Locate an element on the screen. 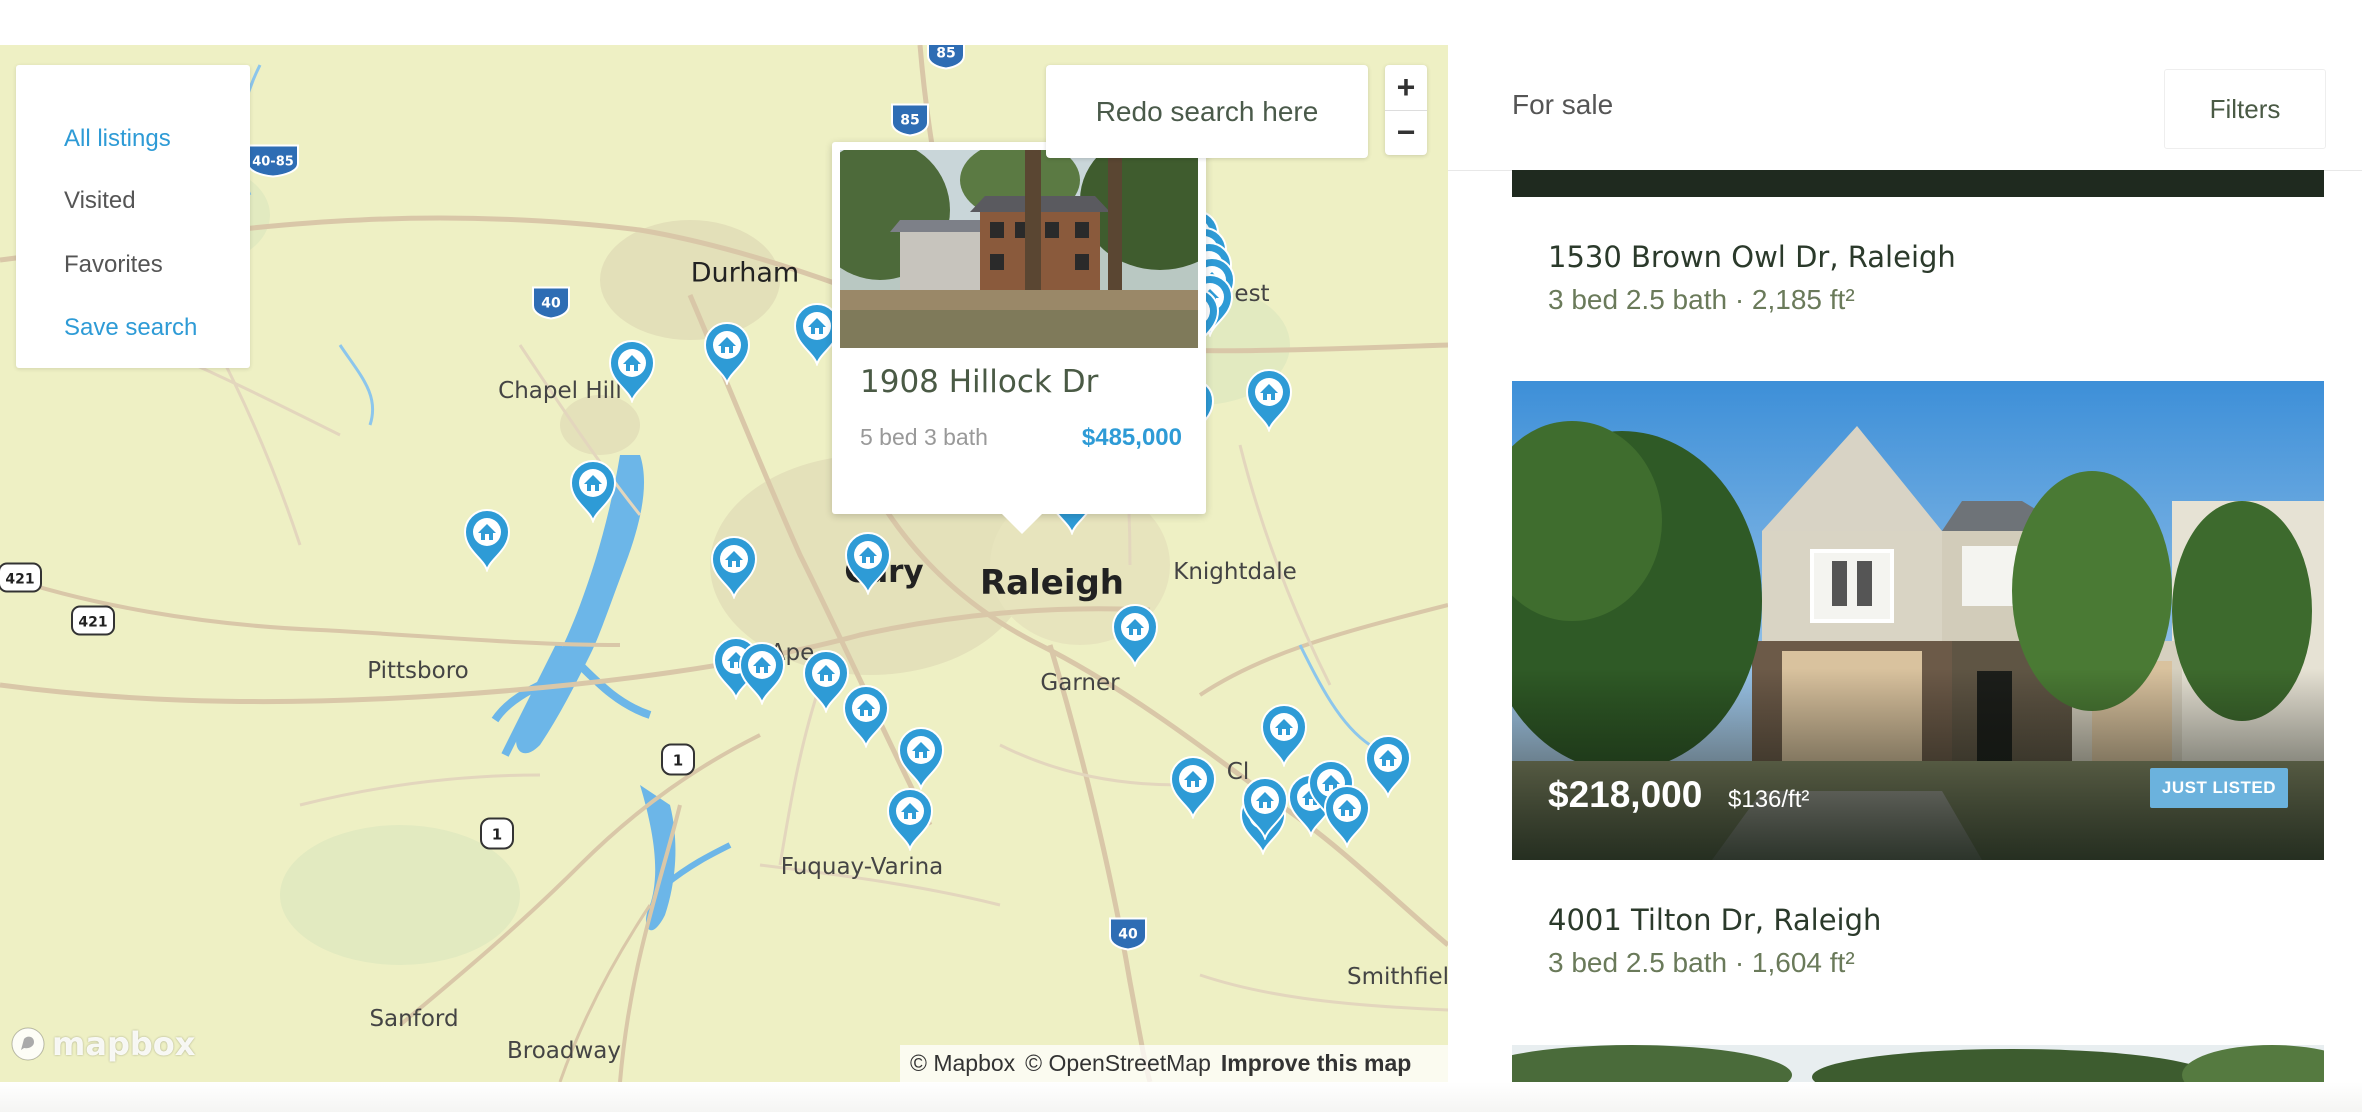  us-route-shield-1-b: 1 is located at coordinates (497, 836).